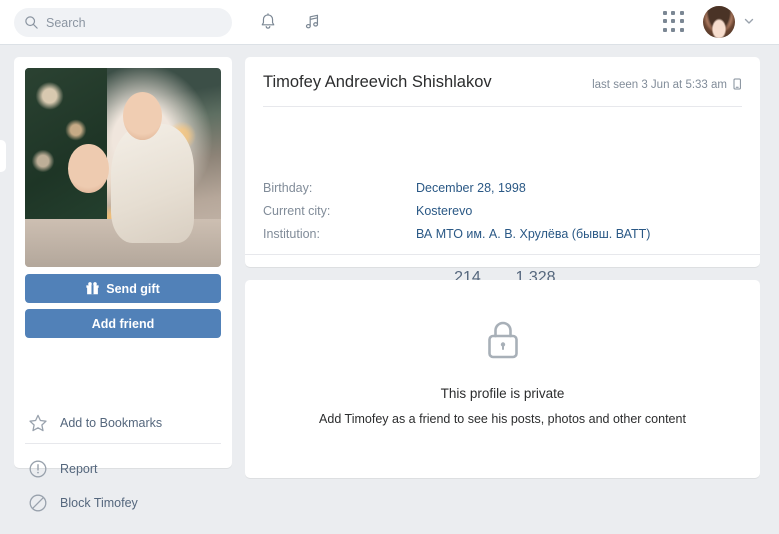 Image resolution: width=779 pixels, height=534 pixels. What do you see at coordinates (99, 503) in the screenshot?
I see `block-label: Block Timofey` at bounding box center [99, 503].